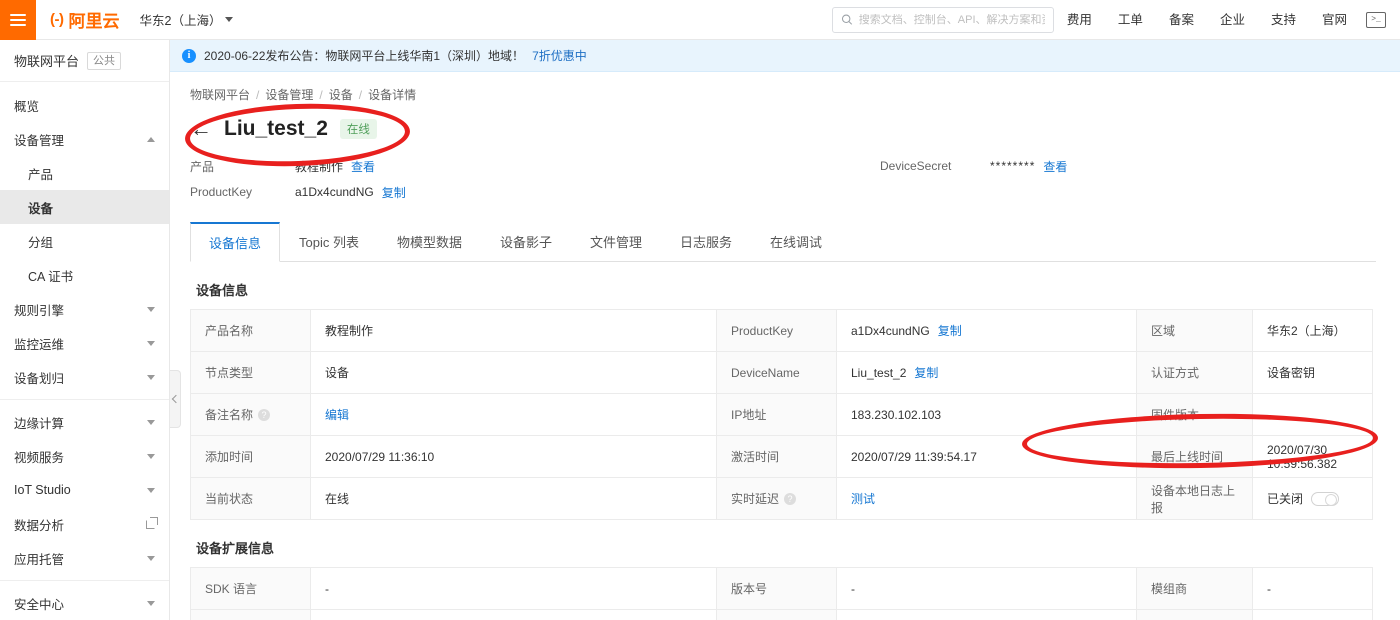 The width and height of the screenshot is (1400, 620). What do you see at coordinates (559, 55) in the screenshot?
I see `announcement-promo-link: 7折优惠中` at bounding box center [559, 55].